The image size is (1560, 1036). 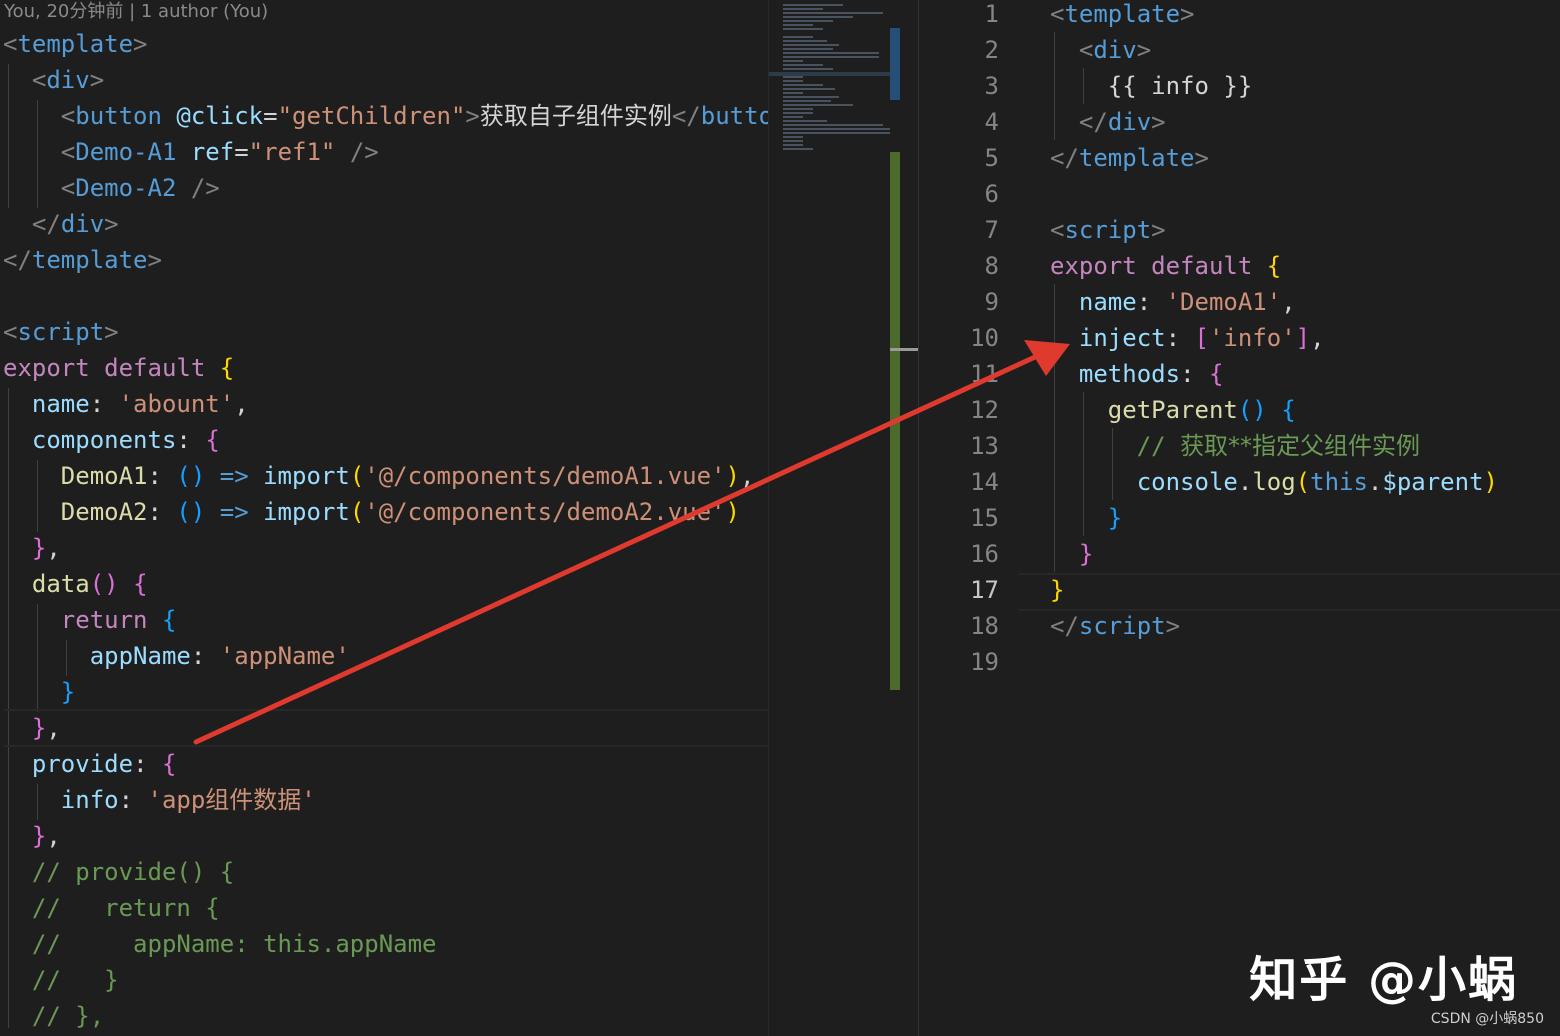 I want to click on code-line: data() {, so click(x=75, y=584).